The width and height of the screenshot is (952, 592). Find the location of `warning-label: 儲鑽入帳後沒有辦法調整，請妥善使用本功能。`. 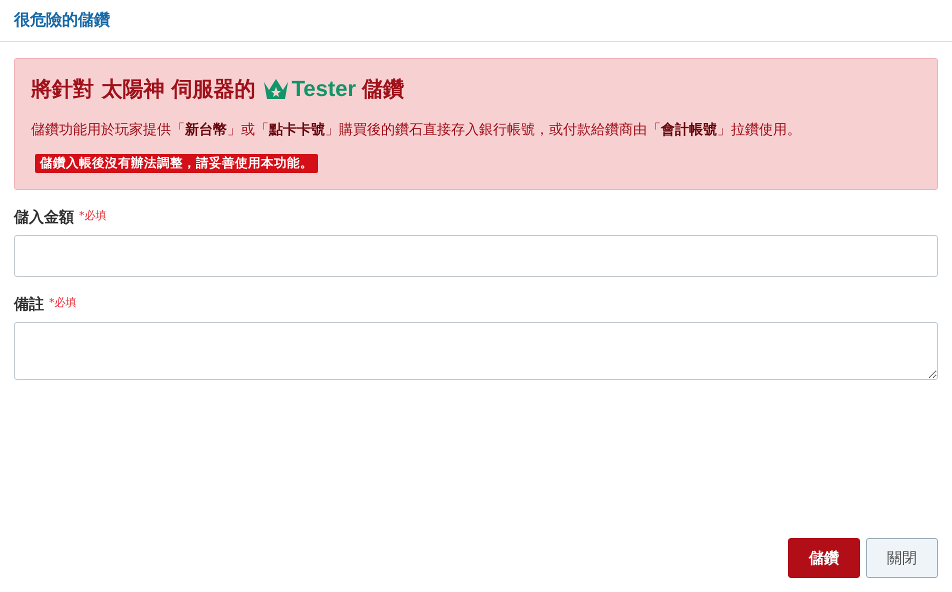

warning-label: 儲鑽入帳後沒有辦法調整，請妥善使用本功能。 is located at coordinates (176, 163).